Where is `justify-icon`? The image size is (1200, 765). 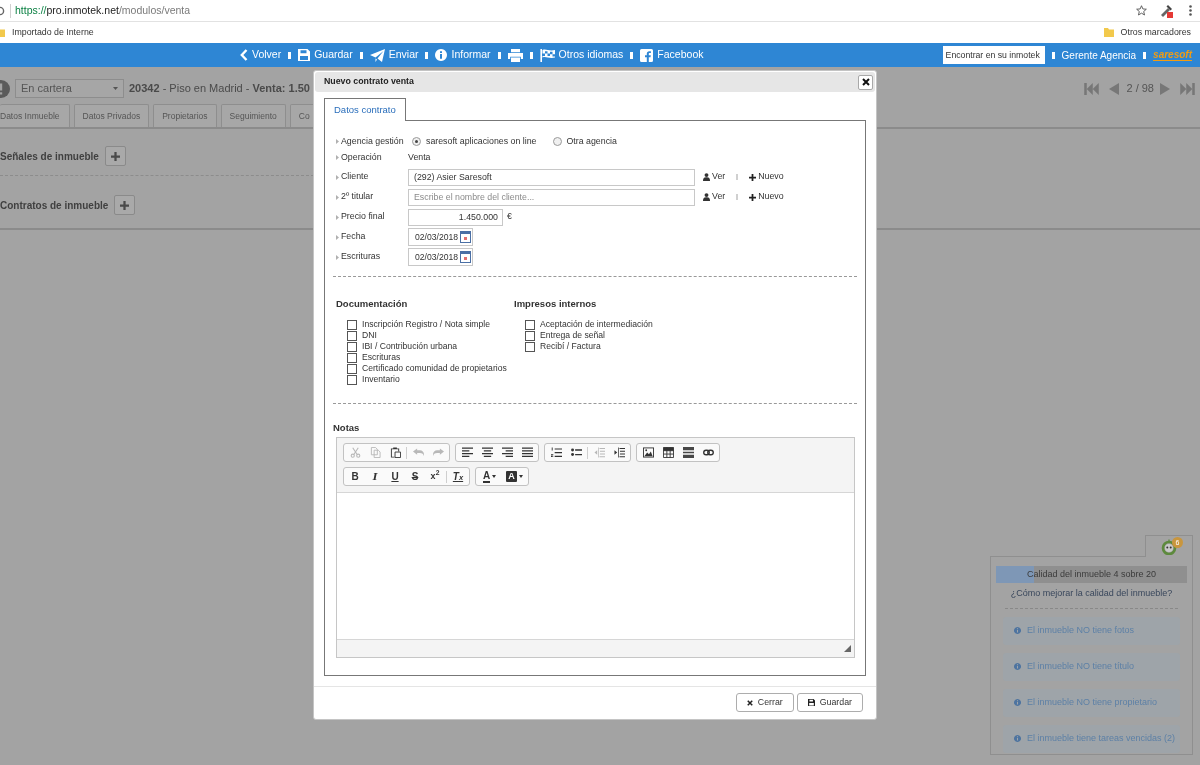
justify-icon is located at coordinates (527, 452).